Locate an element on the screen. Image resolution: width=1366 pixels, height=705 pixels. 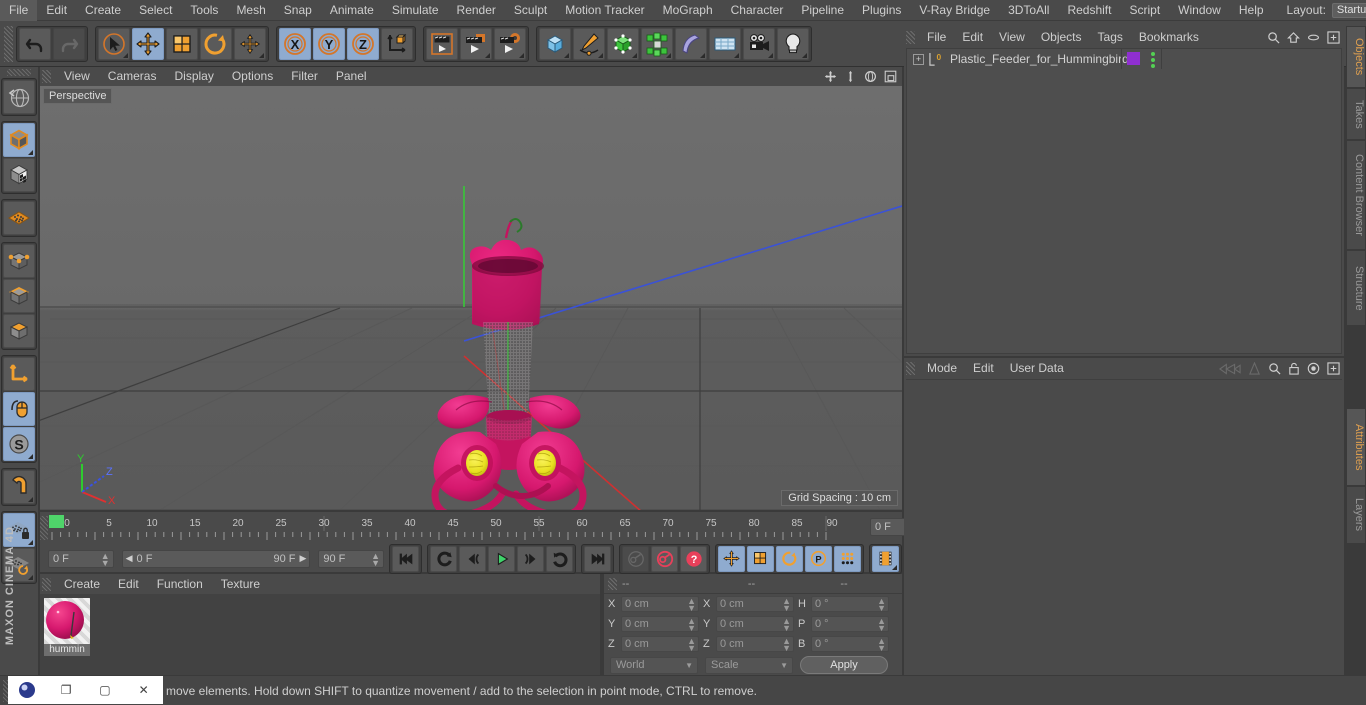
tab-structure: Structure is located at coordinates (1356, 288).